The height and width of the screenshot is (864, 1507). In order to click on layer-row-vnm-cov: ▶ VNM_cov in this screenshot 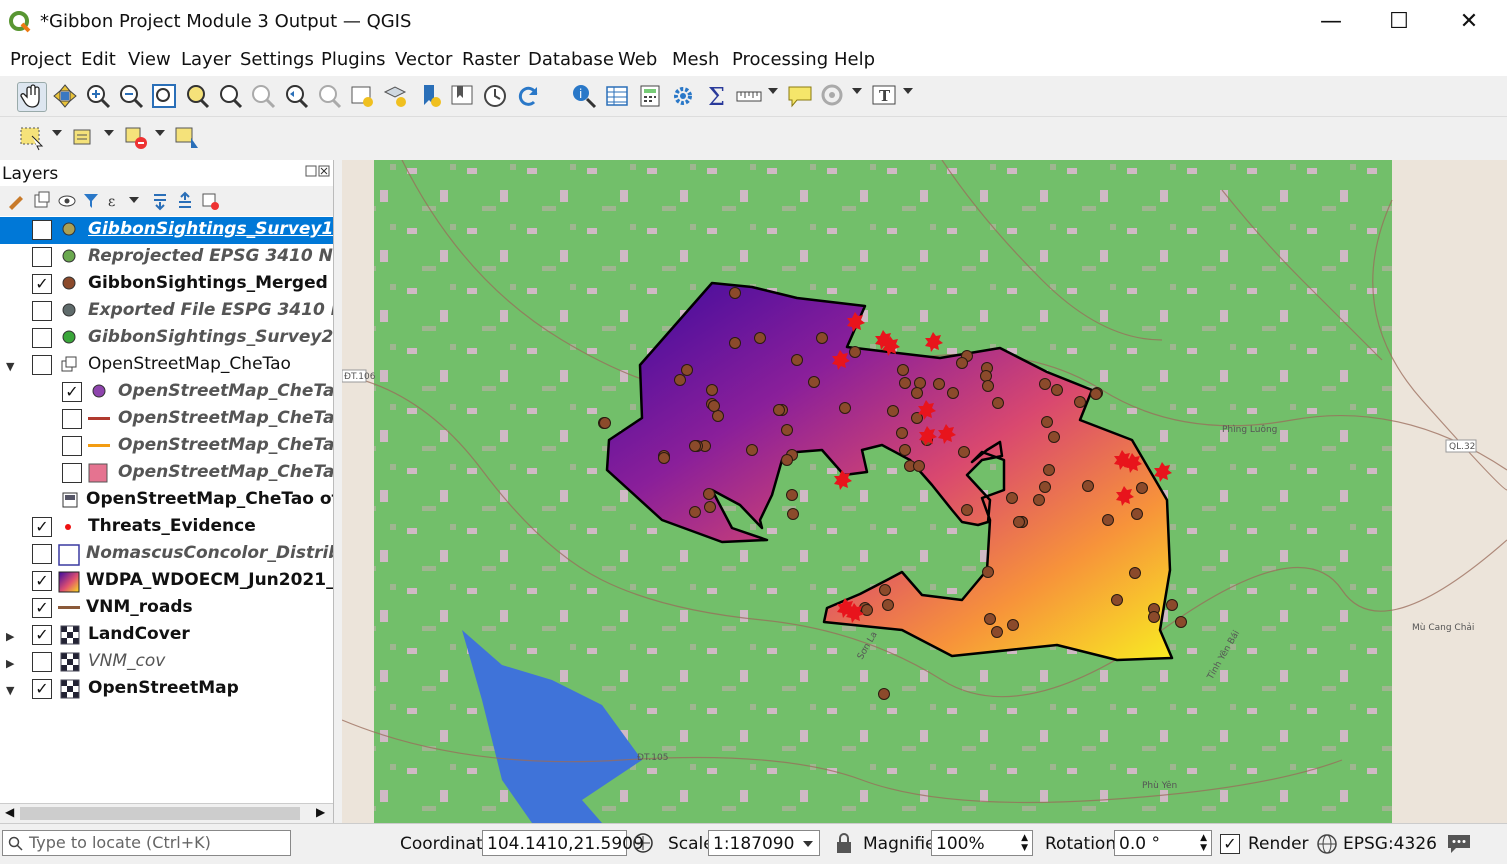, I will do `click(166, 662)`.